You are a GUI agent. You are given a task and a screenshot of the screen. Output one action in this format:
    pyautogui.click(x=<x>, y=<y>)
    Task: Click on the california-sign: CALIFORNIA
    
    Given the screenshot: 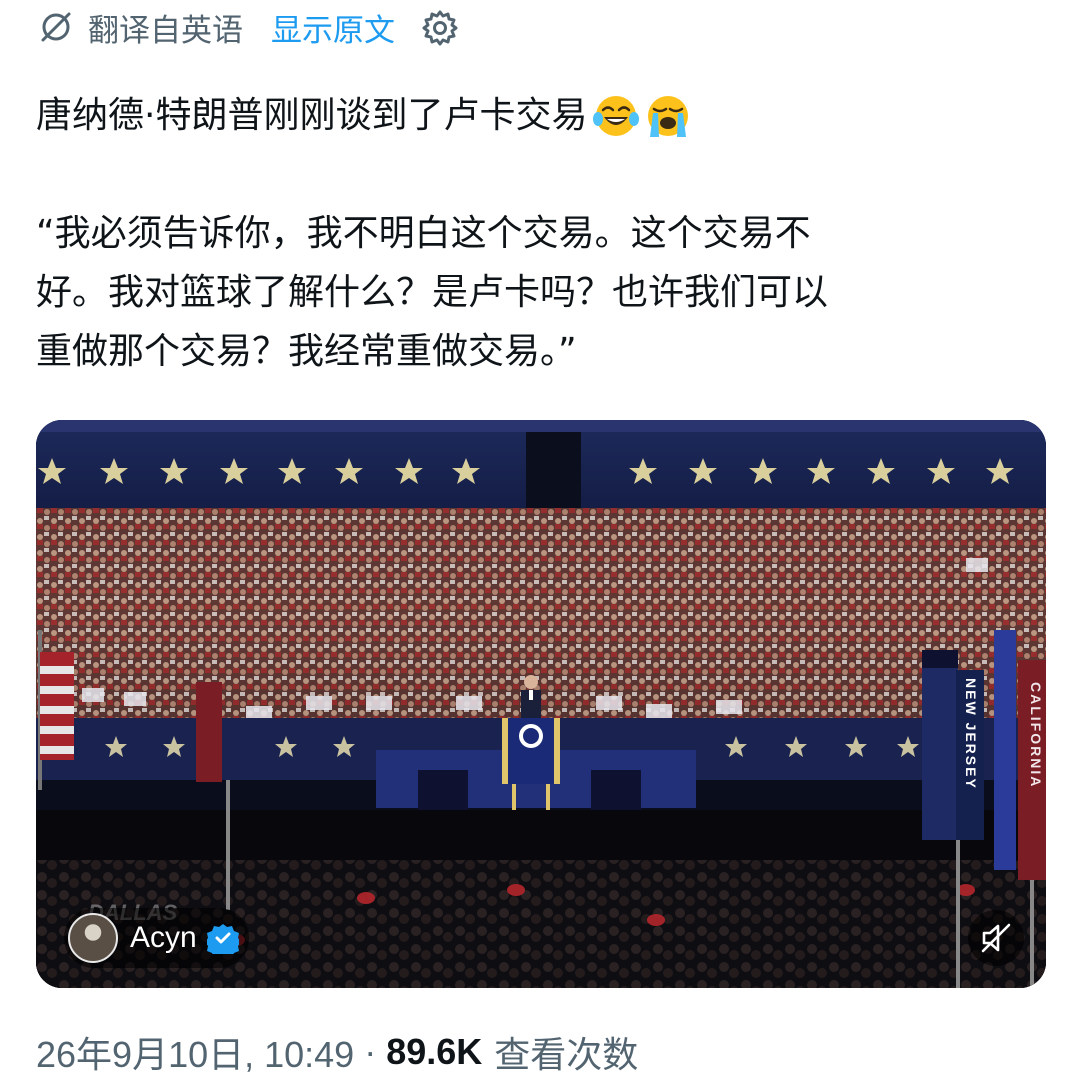 What is the action you would take?
    pyautogui.click(x=1036, y=735)
    